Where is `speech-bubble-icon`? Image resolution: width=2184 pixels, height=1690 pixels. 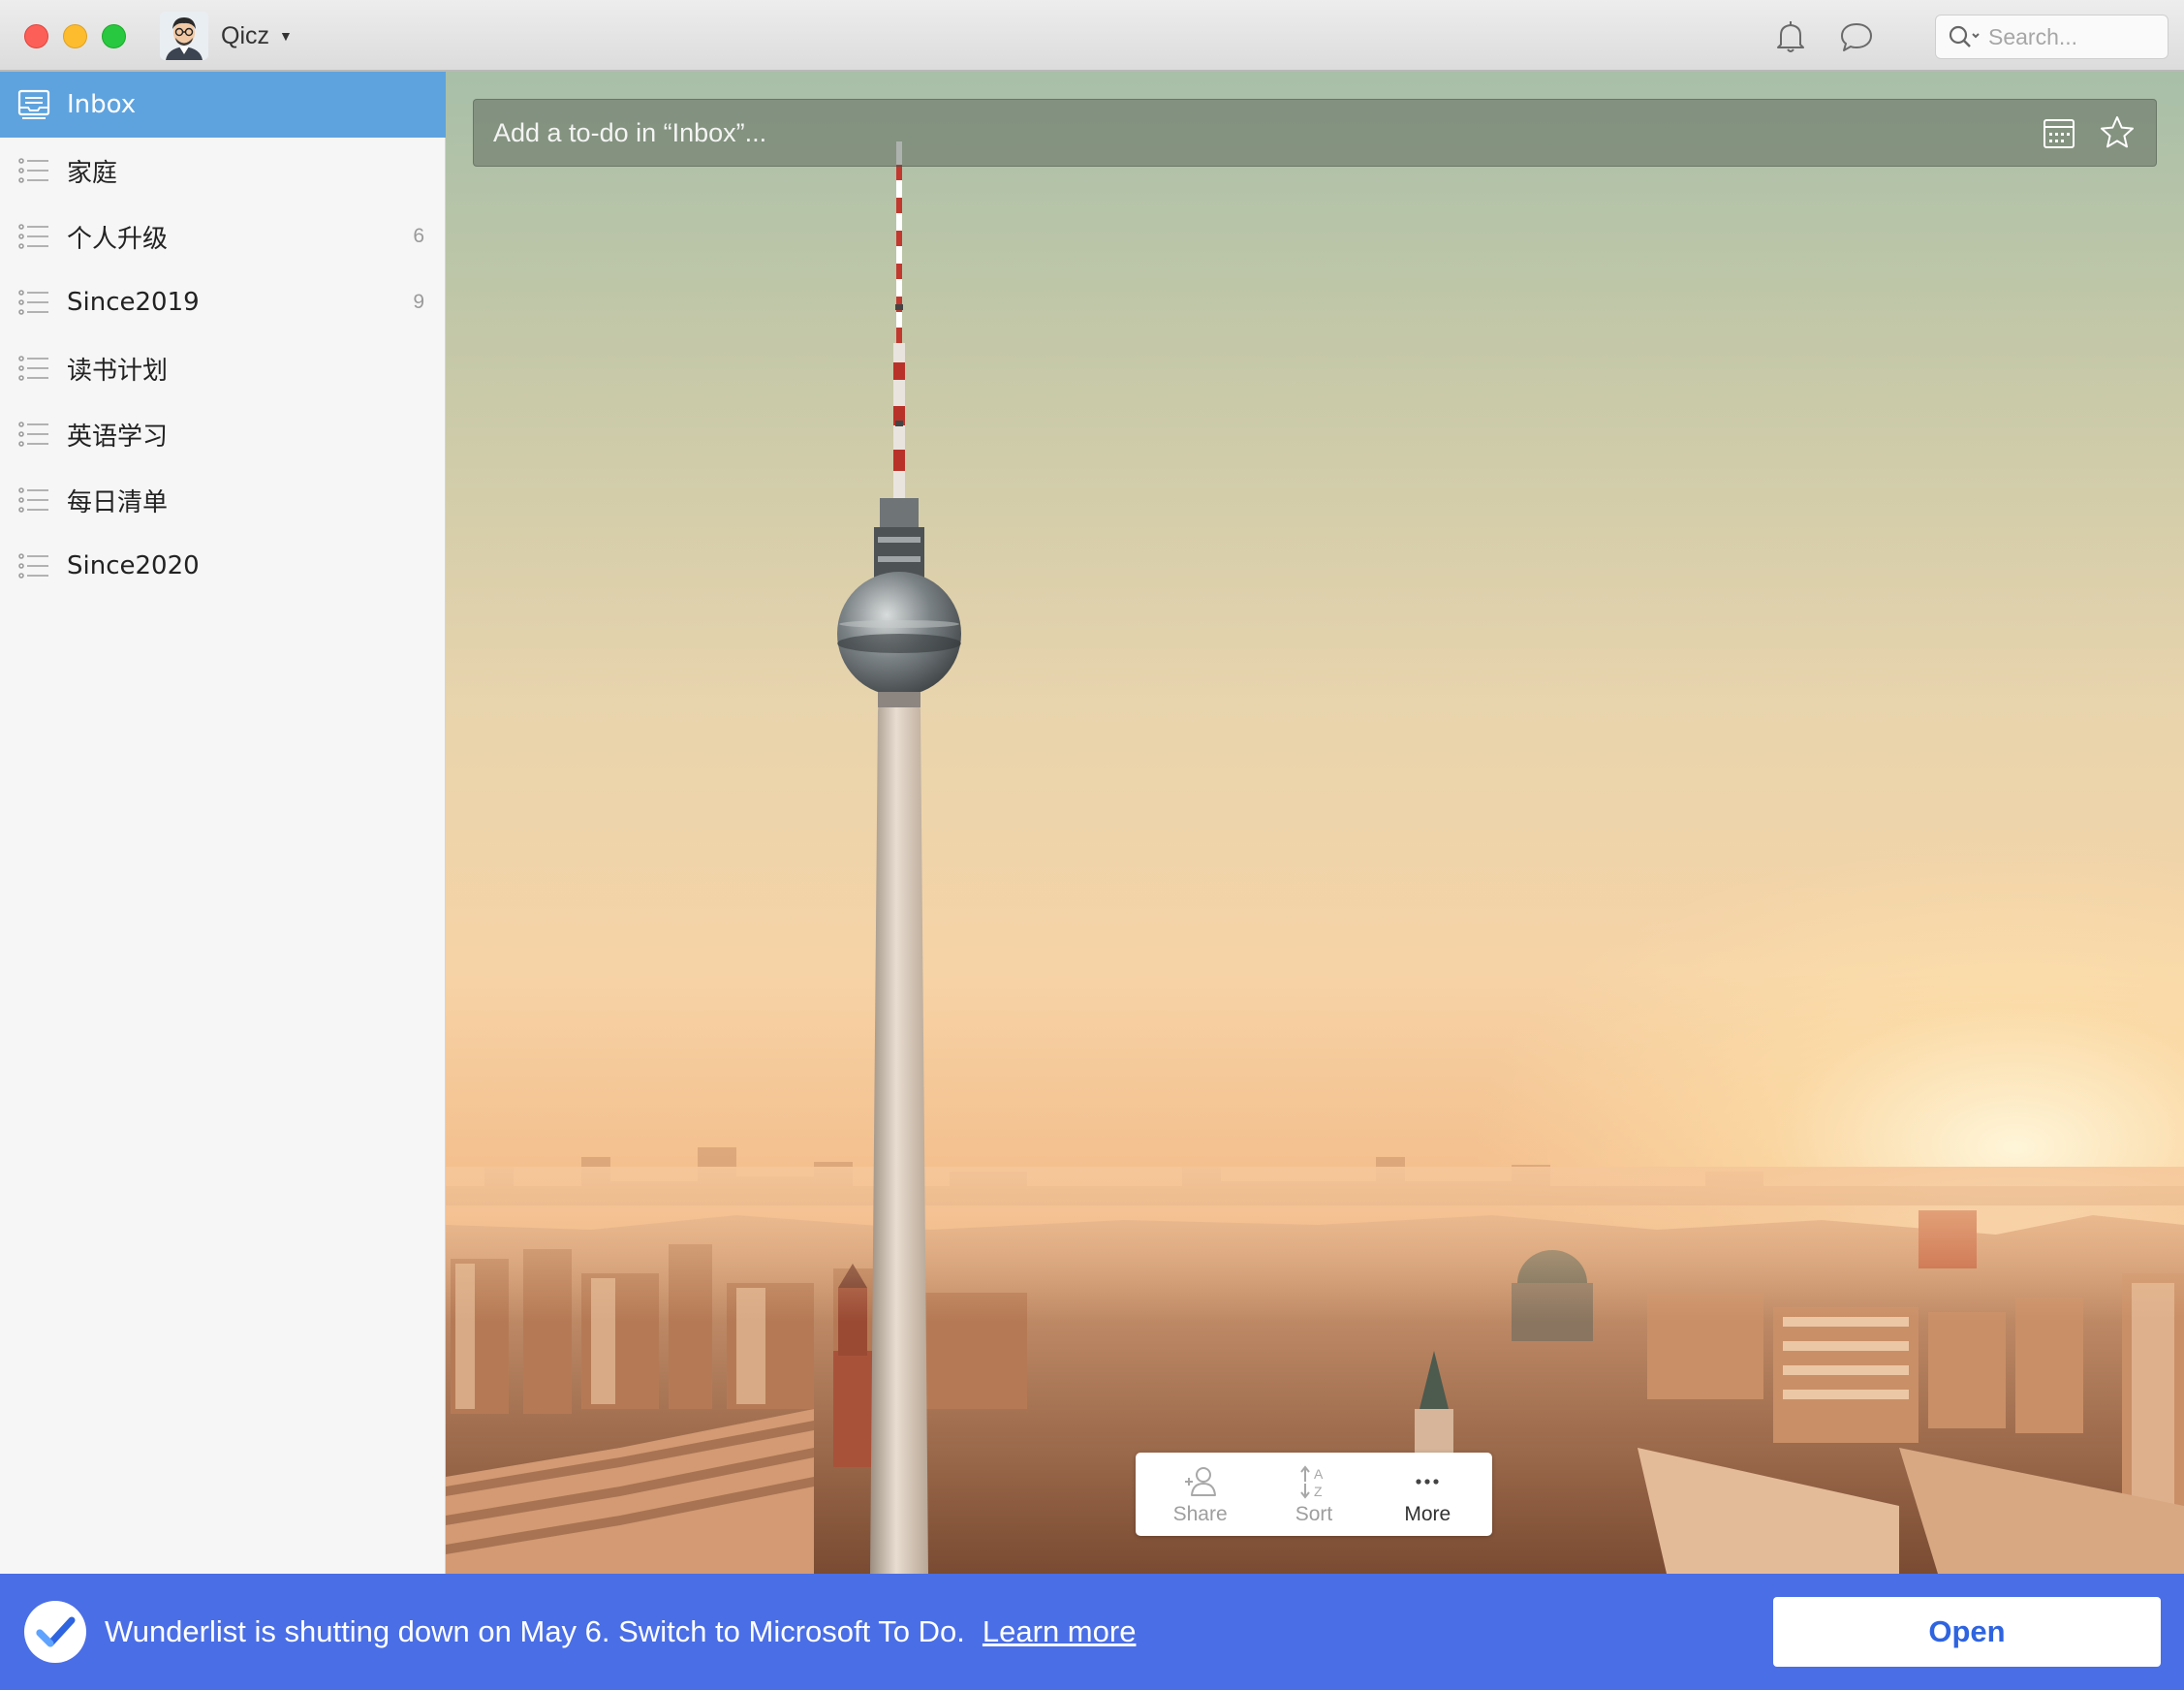
speech-bubble-icon is located at coordinates (1857, 37).